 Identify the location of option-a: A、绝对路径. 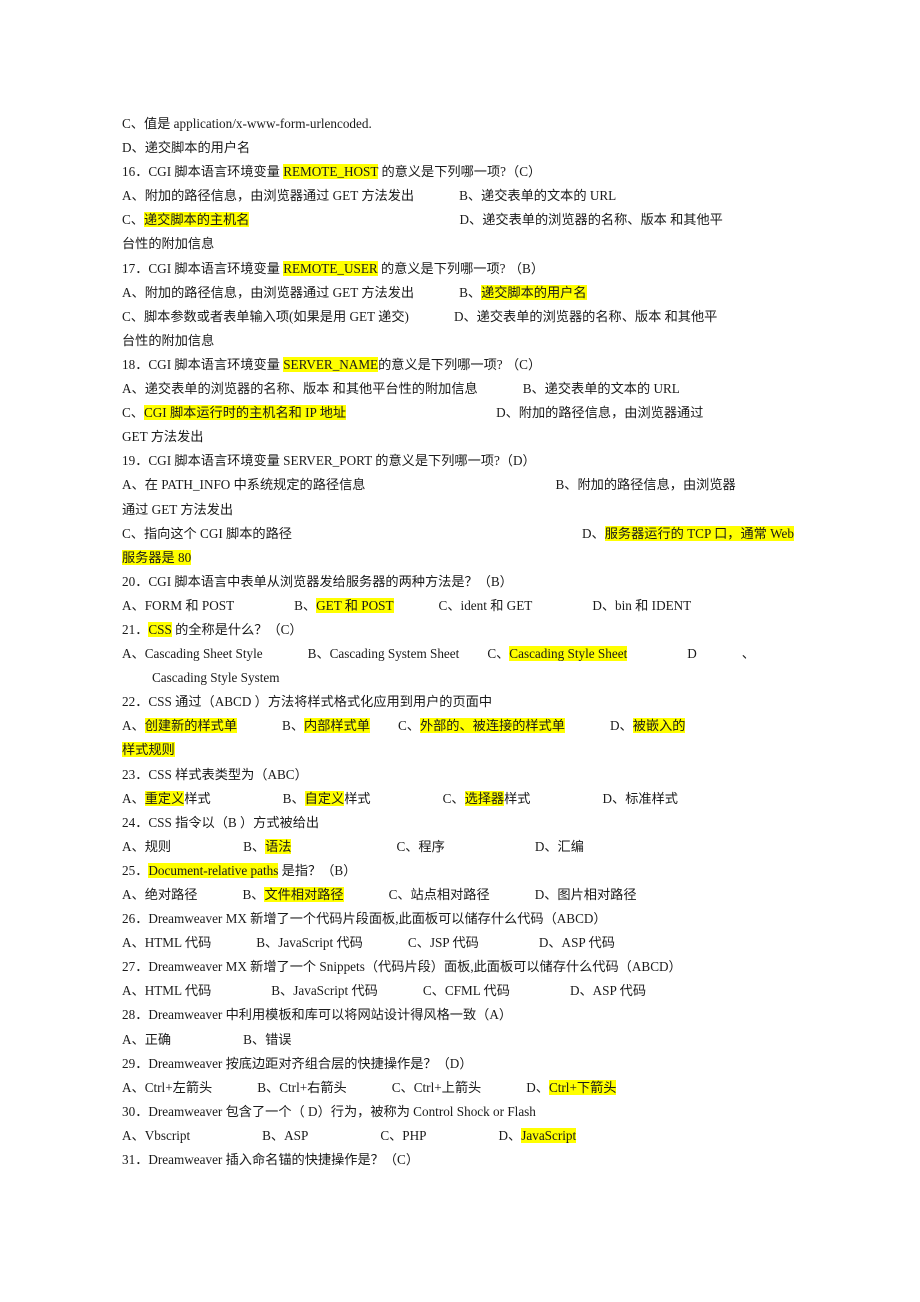
(160, 894).